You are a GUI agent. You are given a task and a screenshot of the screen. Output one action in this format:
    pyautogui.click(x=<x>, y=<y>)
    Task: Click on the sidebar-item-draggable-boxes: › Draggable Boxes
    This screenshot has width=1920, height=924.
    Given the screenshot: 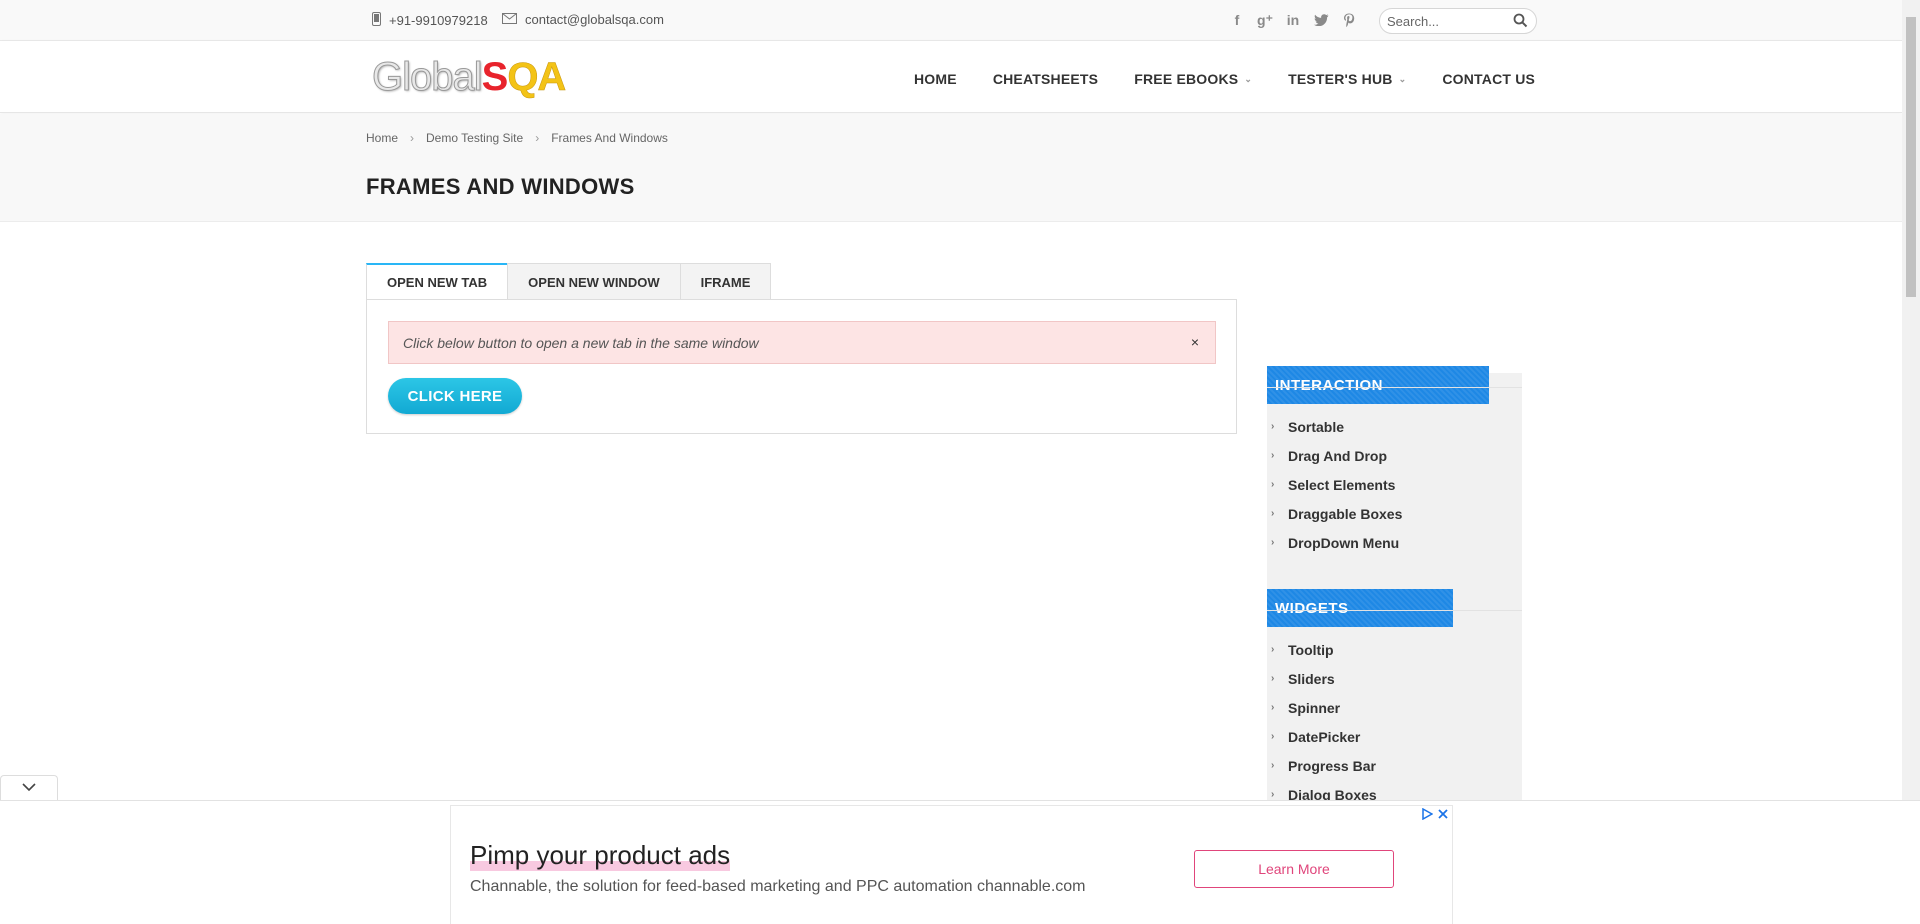 What is the action you would take?
    pyautogui.click(x=1334, y=513)
    